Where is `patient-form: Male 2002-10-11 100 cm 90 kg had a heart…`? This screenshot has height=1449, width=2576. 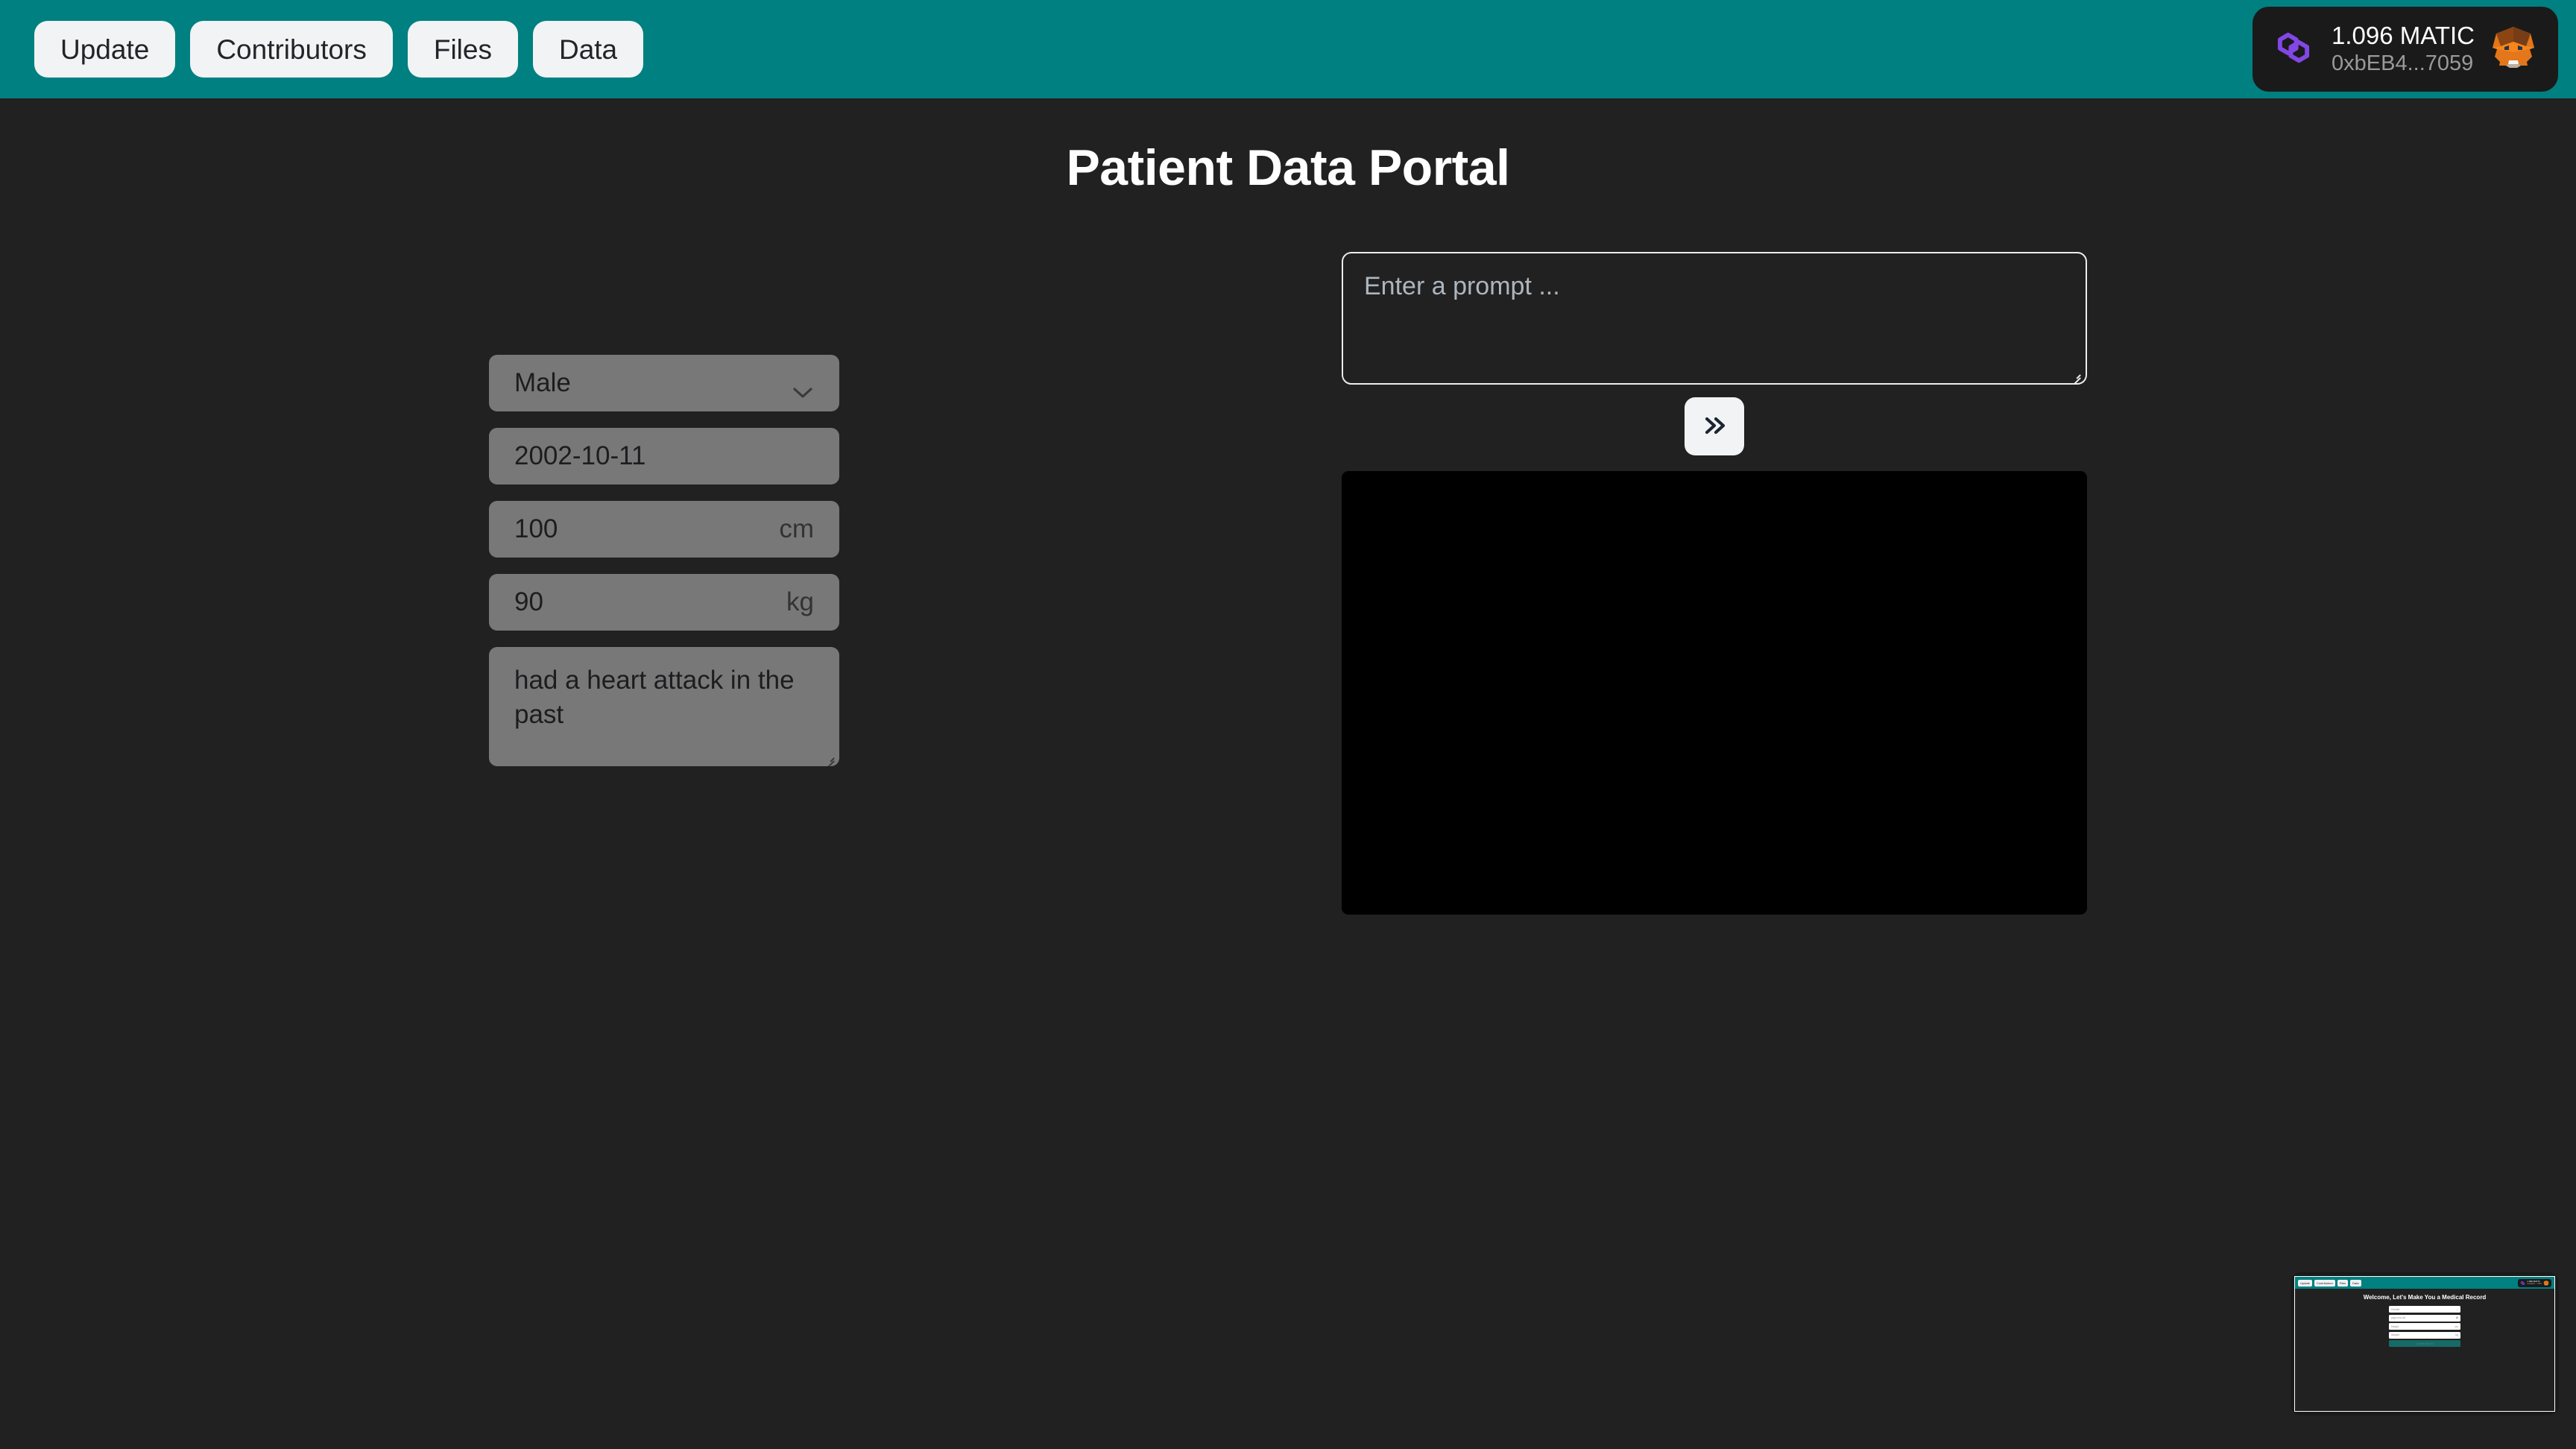
patient-form: Male 2002-10-11 100 cm 90 kg had a heart… is located at coordinates (664, 560).